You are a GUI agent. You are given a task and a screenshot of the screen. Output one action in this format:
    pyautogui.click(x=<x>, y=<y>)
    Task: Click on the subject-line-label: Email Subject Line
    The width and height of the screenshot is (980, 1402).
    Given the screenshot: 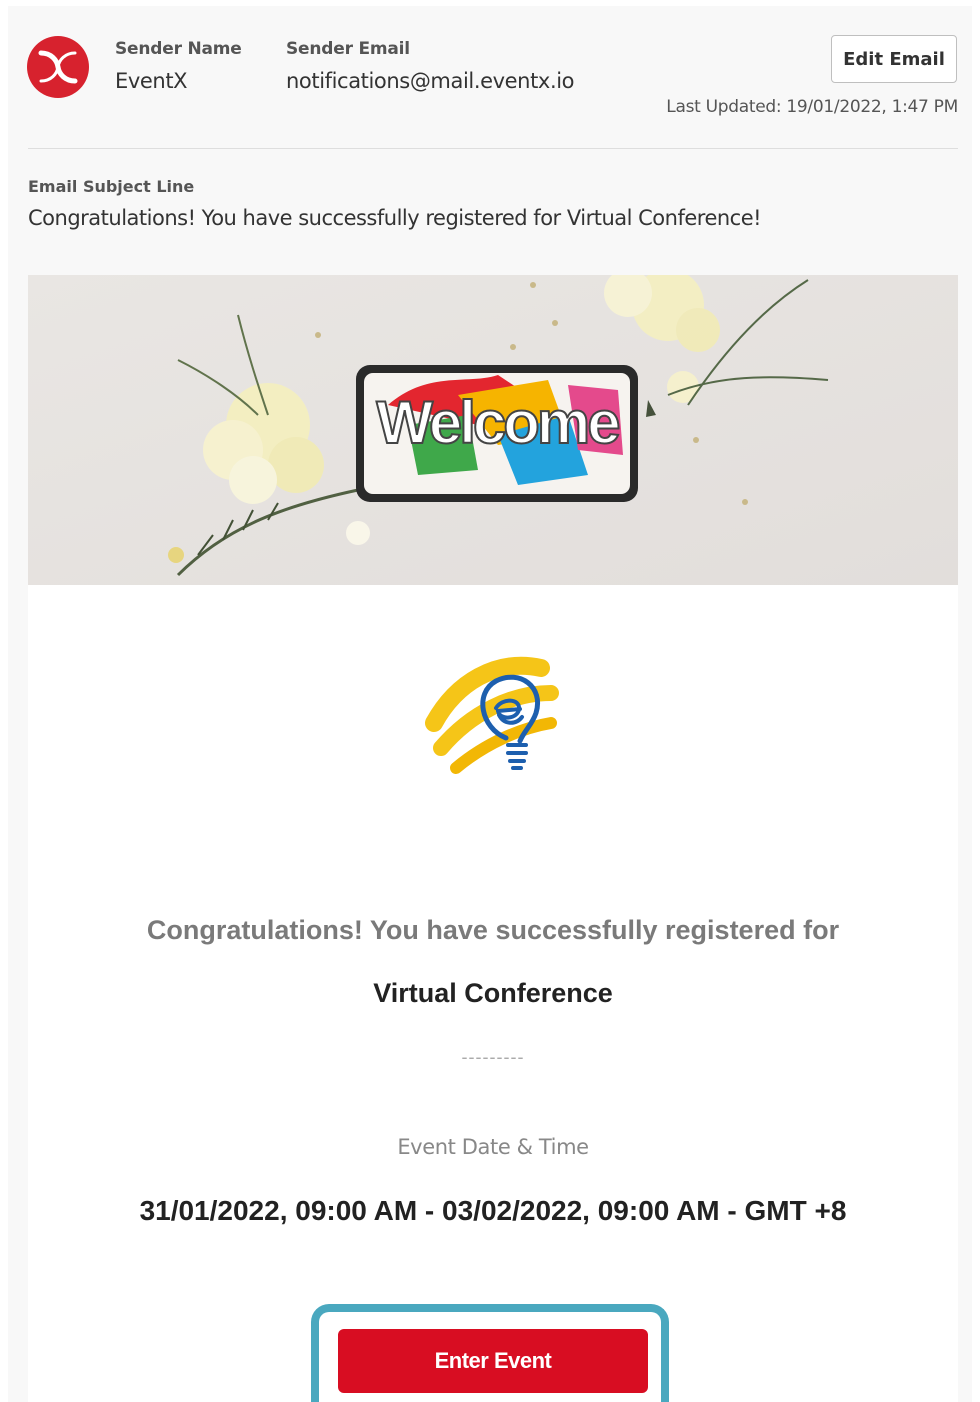 What is the action you would take?
    pyautogui.click(x=111, y=186)
    